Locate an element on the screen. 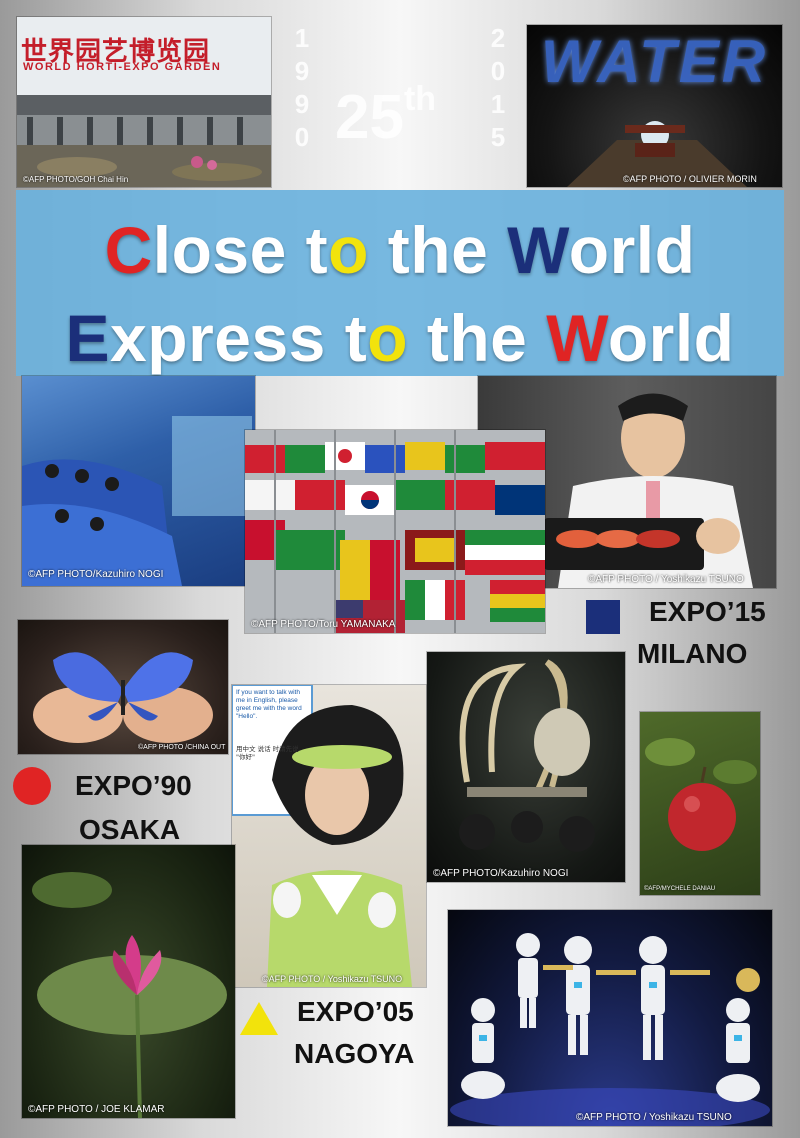  headline-line-1: Close to the World is located at coordinates (400, 250).